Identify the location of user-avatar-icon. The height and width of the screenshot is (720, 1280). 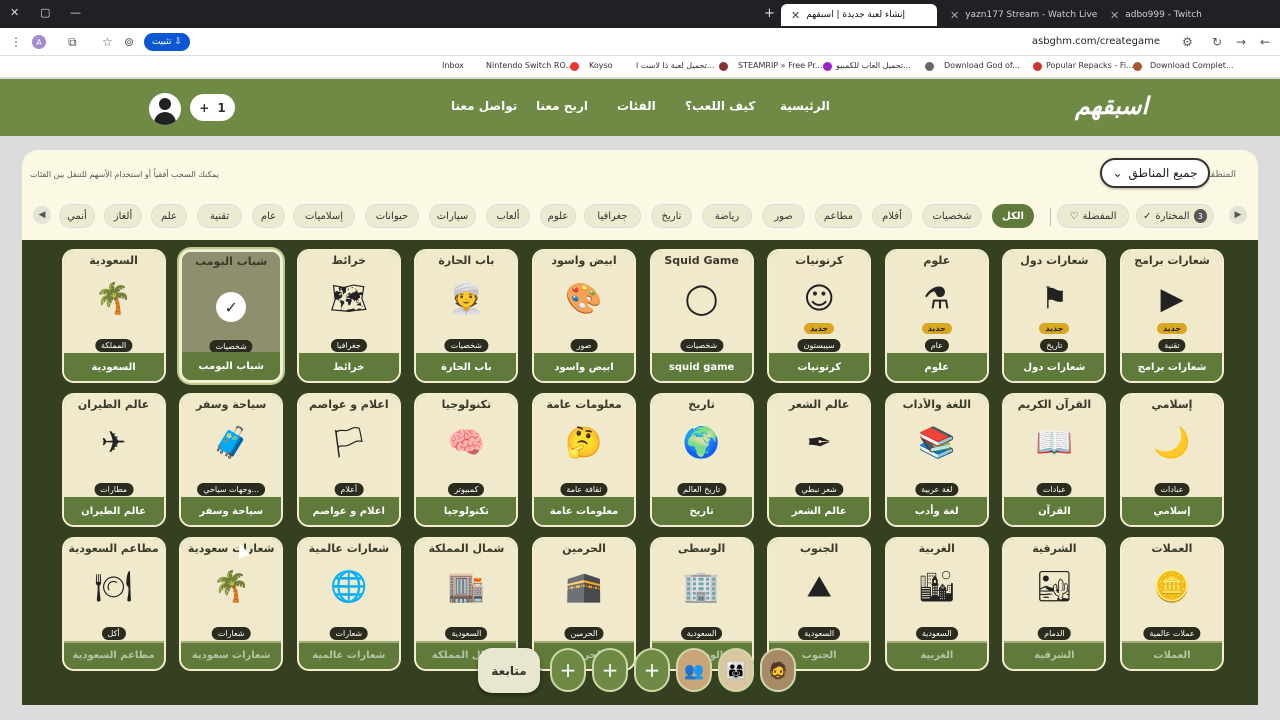
(165, 109).